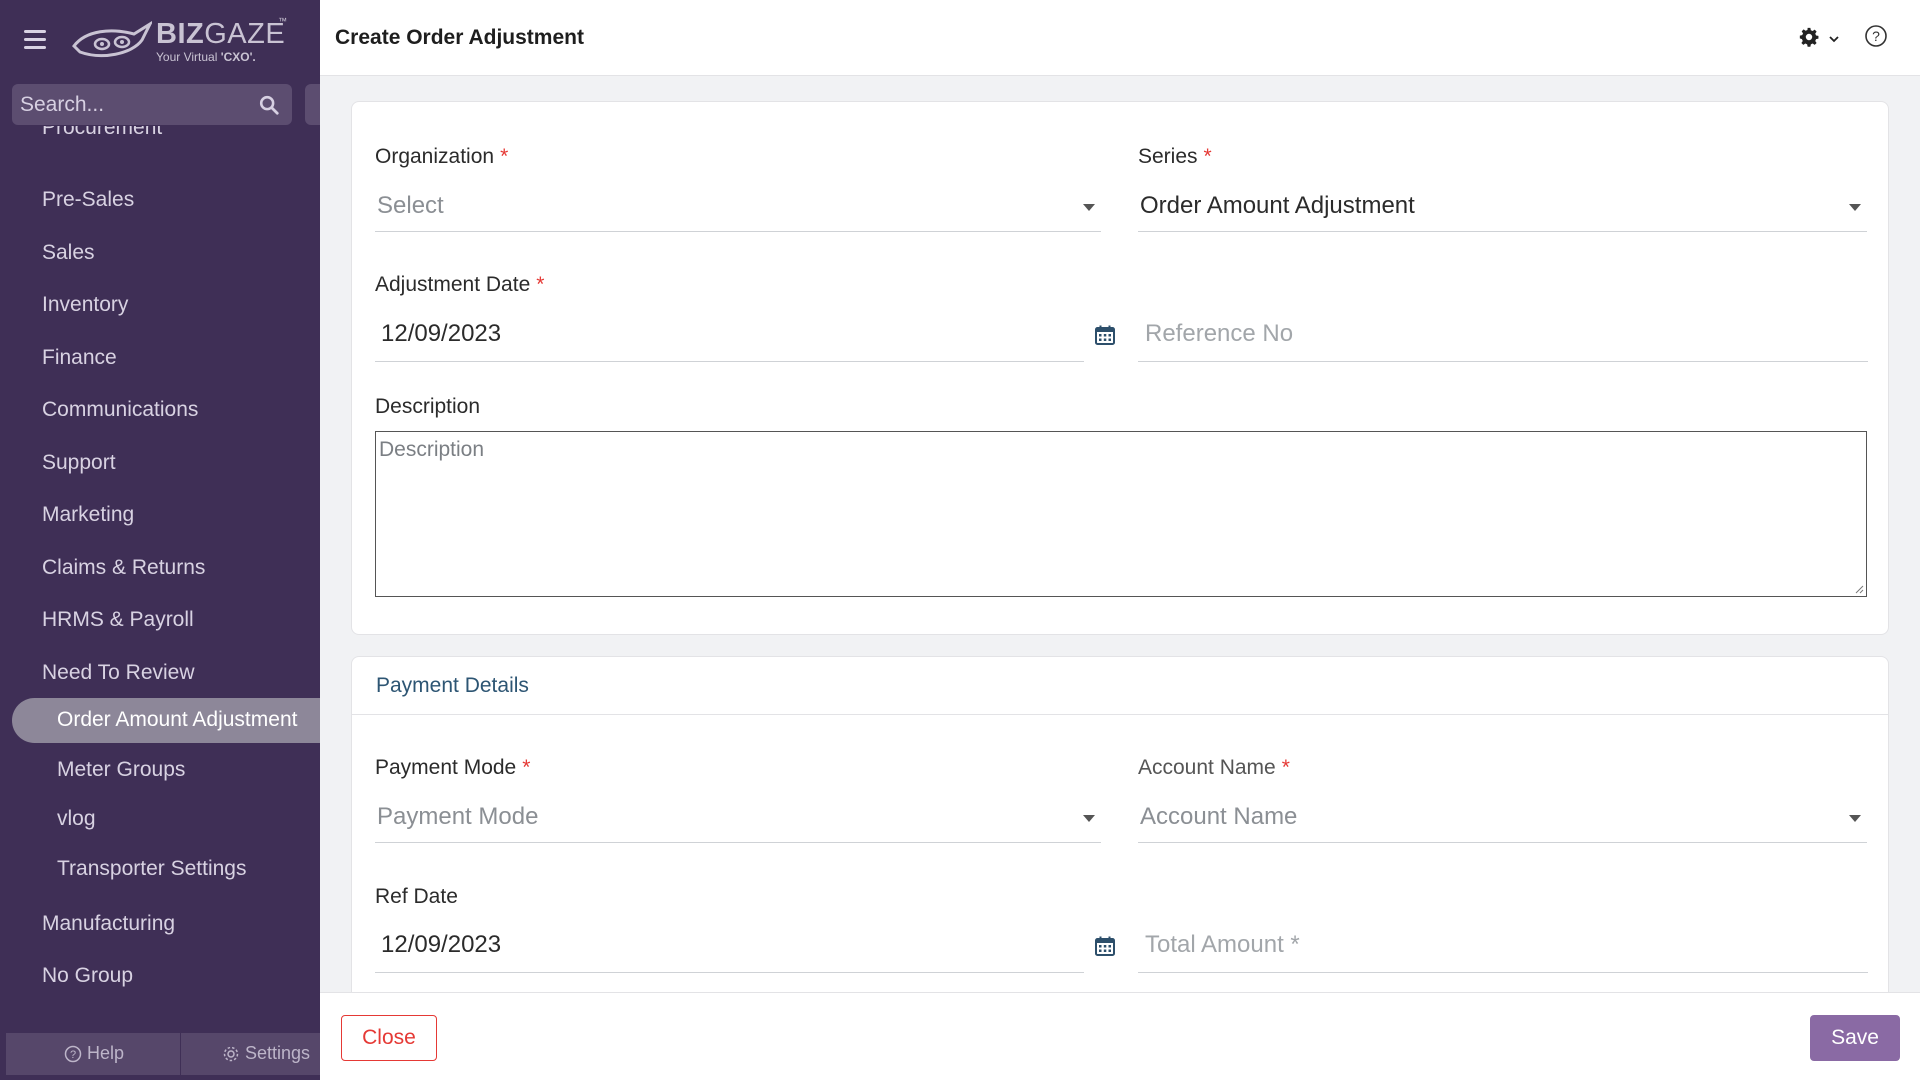 Image resolution: width=1920 pixels, height=1080 pixels. Describe the element at coordinates (1855, 1038) in the screenshot. I see `save-button: Save` at that location.